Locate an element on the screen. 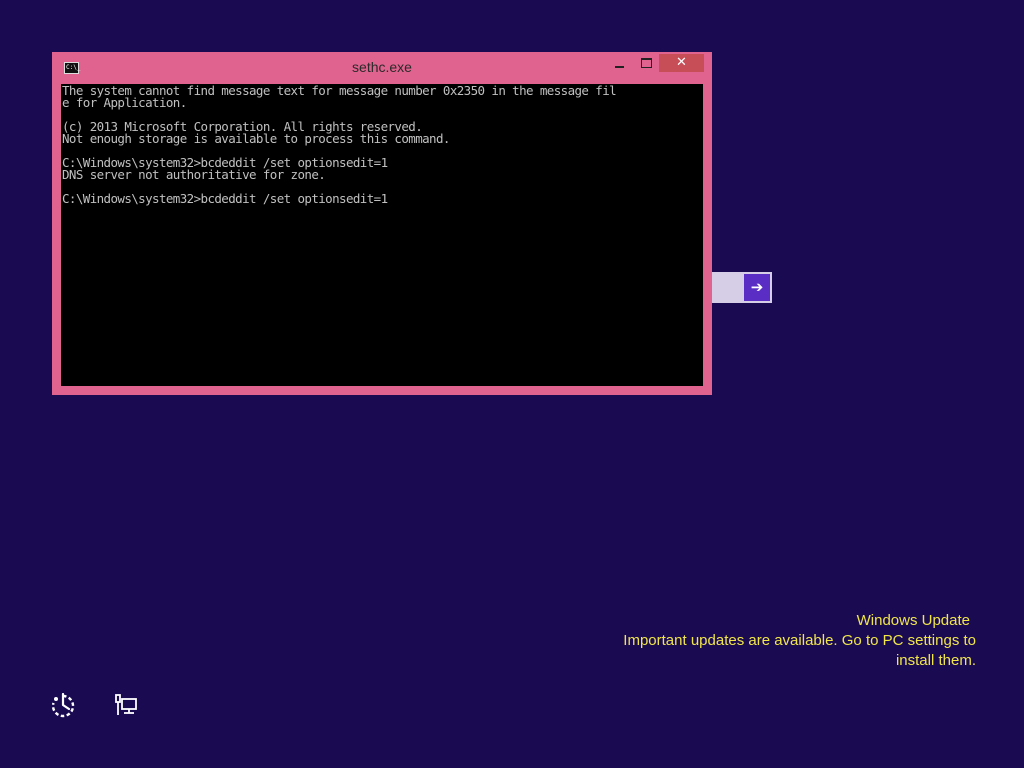 This screenshot has height=768, width=1024. password-field-strip is located at coordinates (727, 287).